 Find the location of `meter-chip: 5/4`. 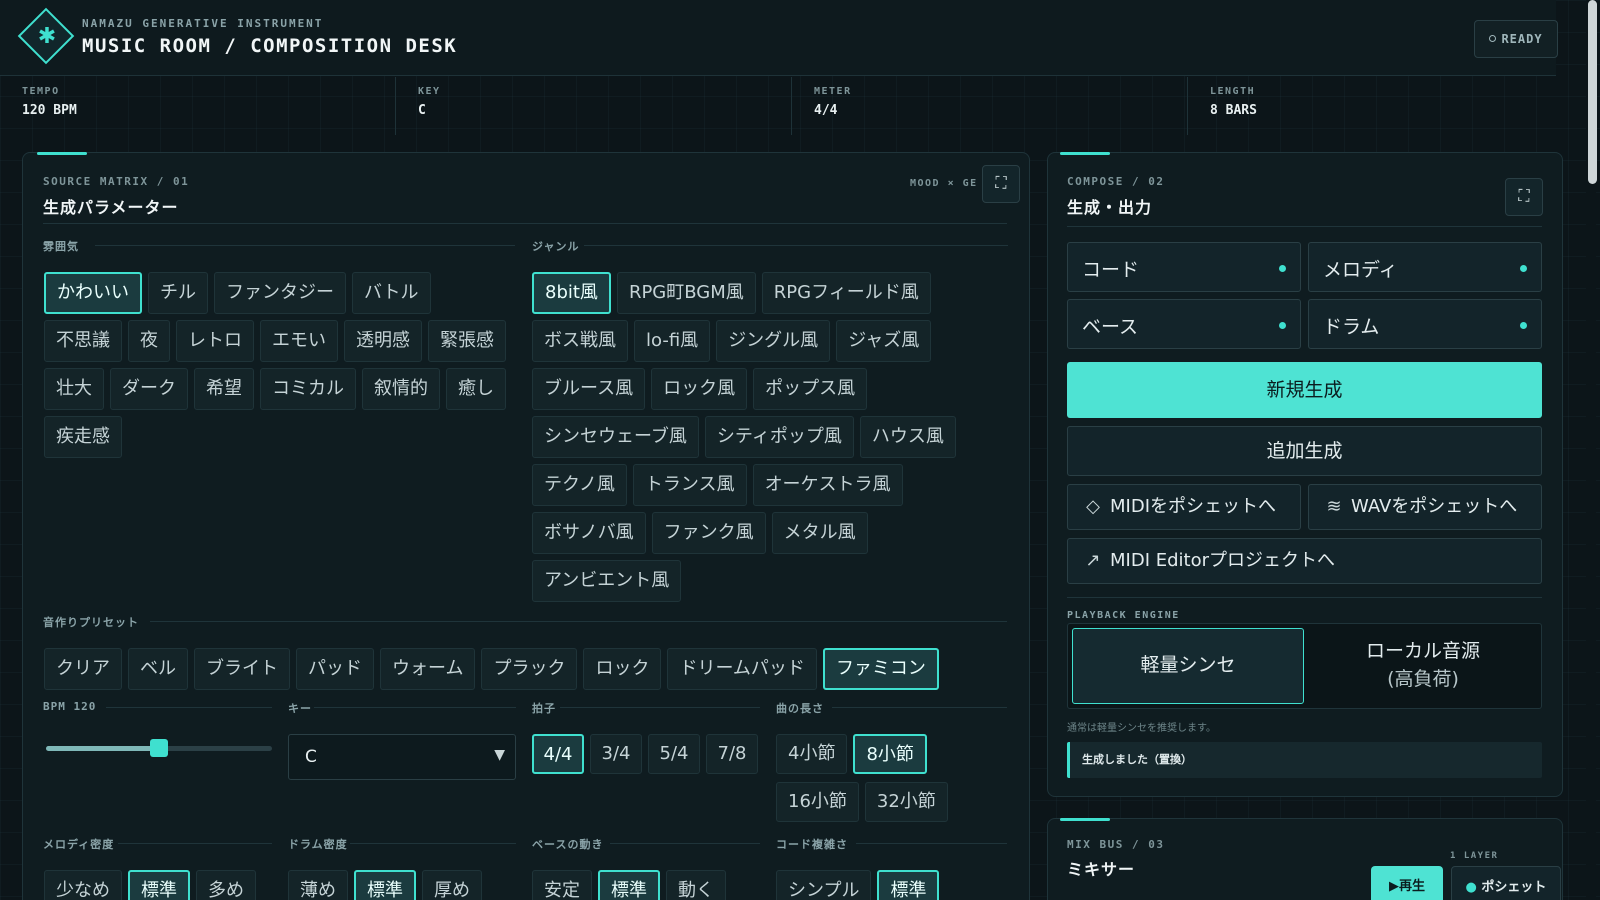

meter-chip: 5/4 is located at coordinates (674, 754).